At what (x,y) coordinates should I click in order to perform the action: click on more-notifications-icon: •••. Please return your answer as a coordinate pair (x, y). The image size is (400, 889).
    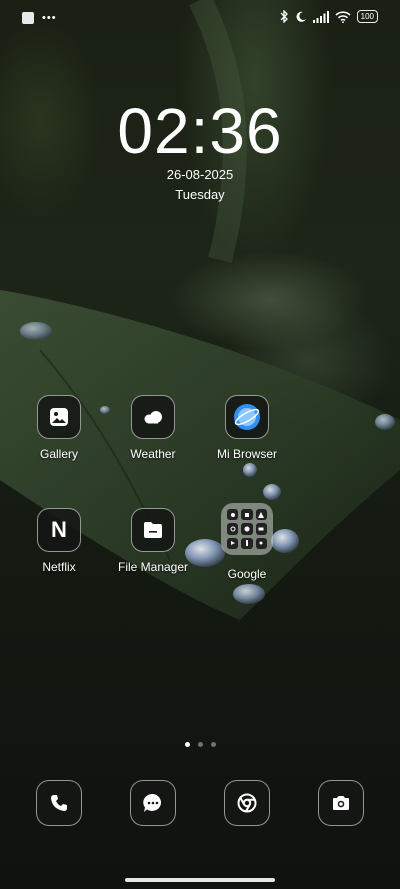
    Looking at the image, I should click on (49, 18).